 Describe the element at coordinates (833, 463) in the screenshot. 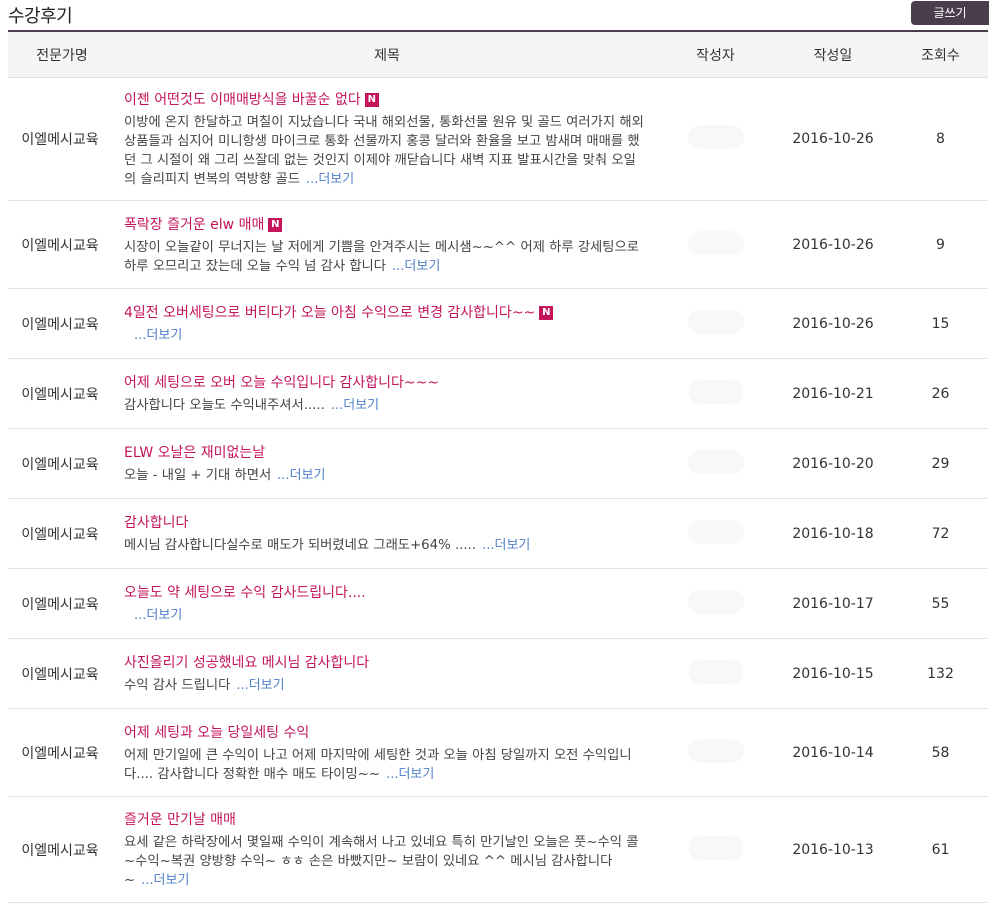

I see `post-date: 2016-10-20` at that location.